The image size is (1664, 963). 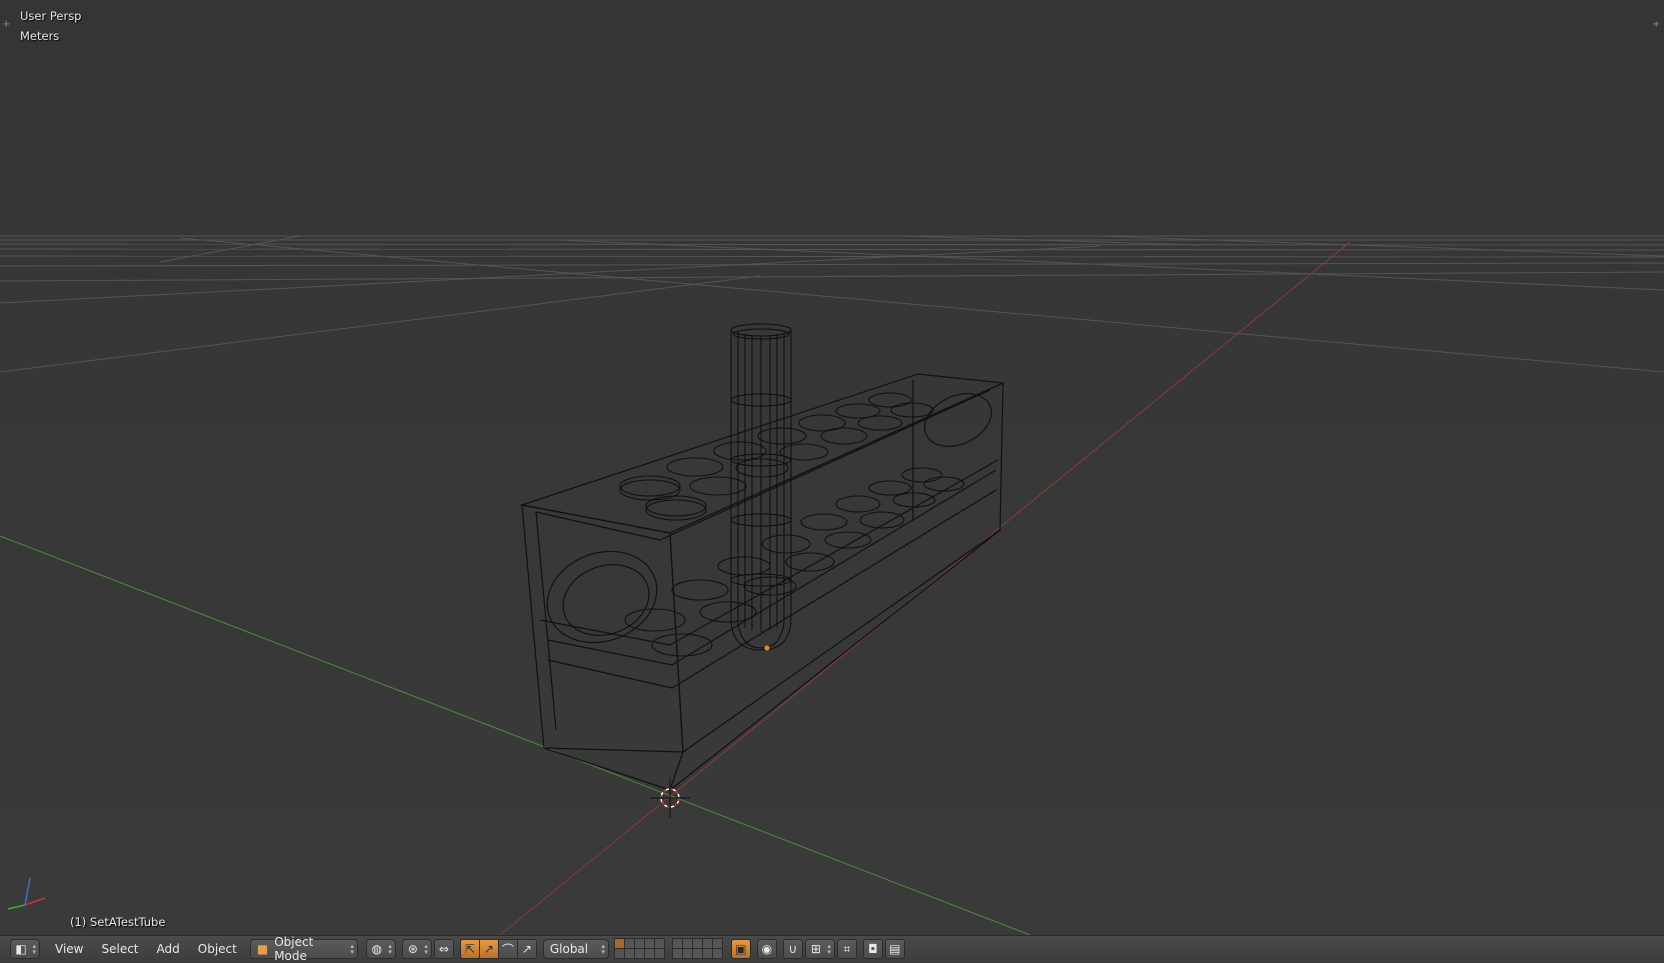 I want to click on transform-manipulator-button: ↗, so click(x=526, y=949).